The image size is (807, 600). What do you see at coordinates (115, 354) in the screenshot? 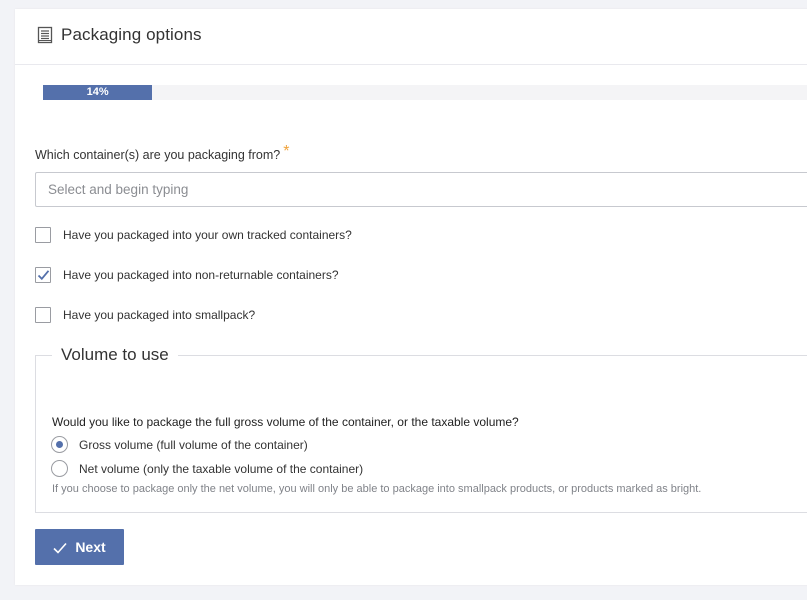
I see `volume-legend: Volume to use` at bounding box center [115, 354].